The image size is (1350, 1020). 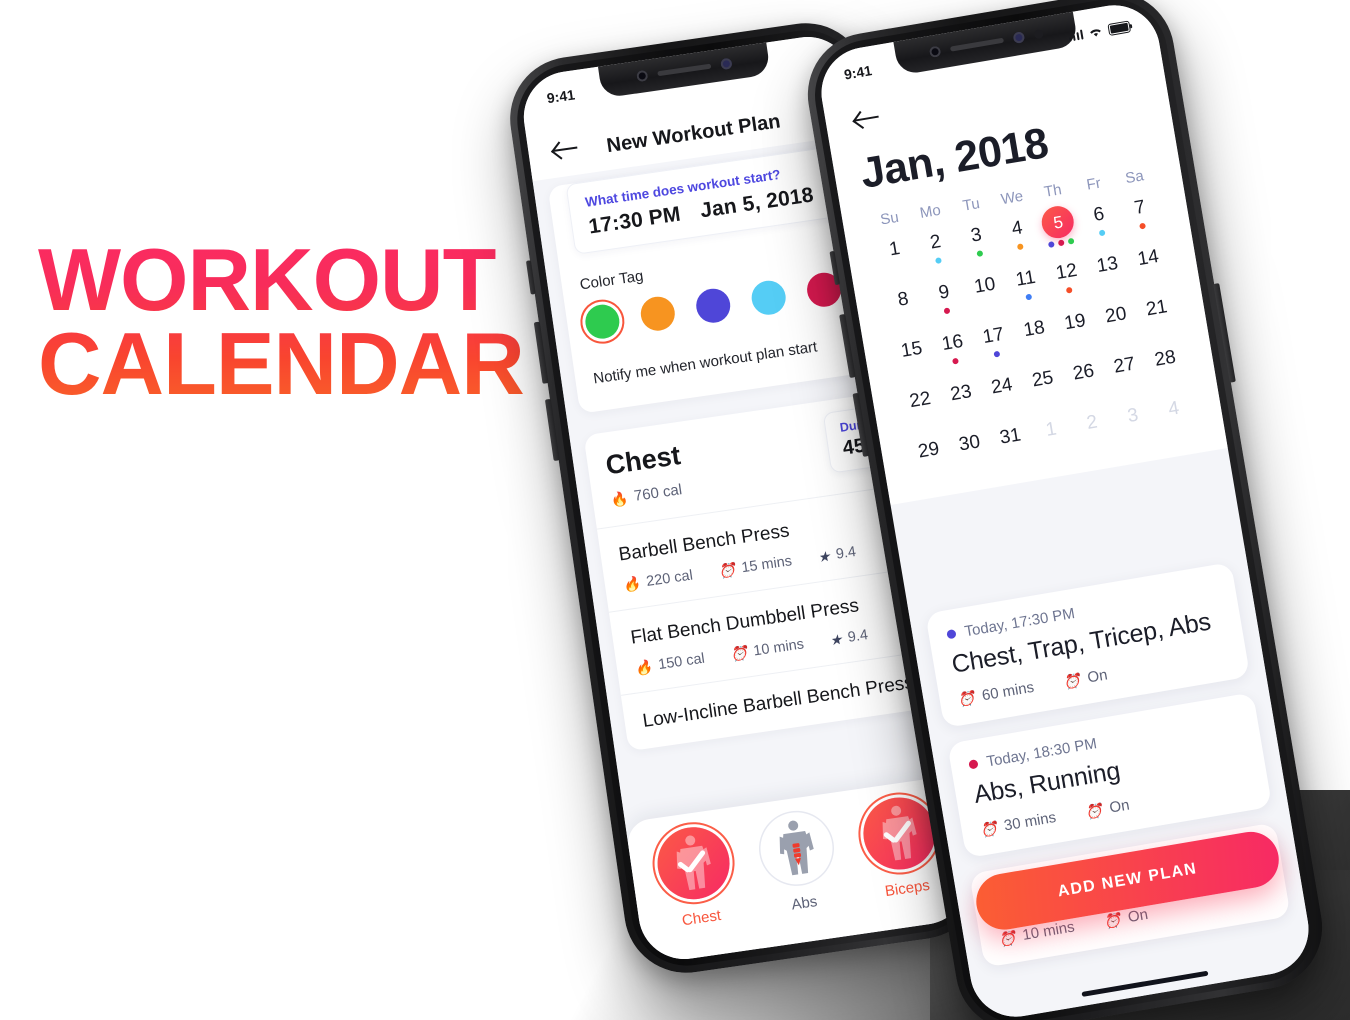 I want to click on calendar-day: 8, so click(x=905, y=309).